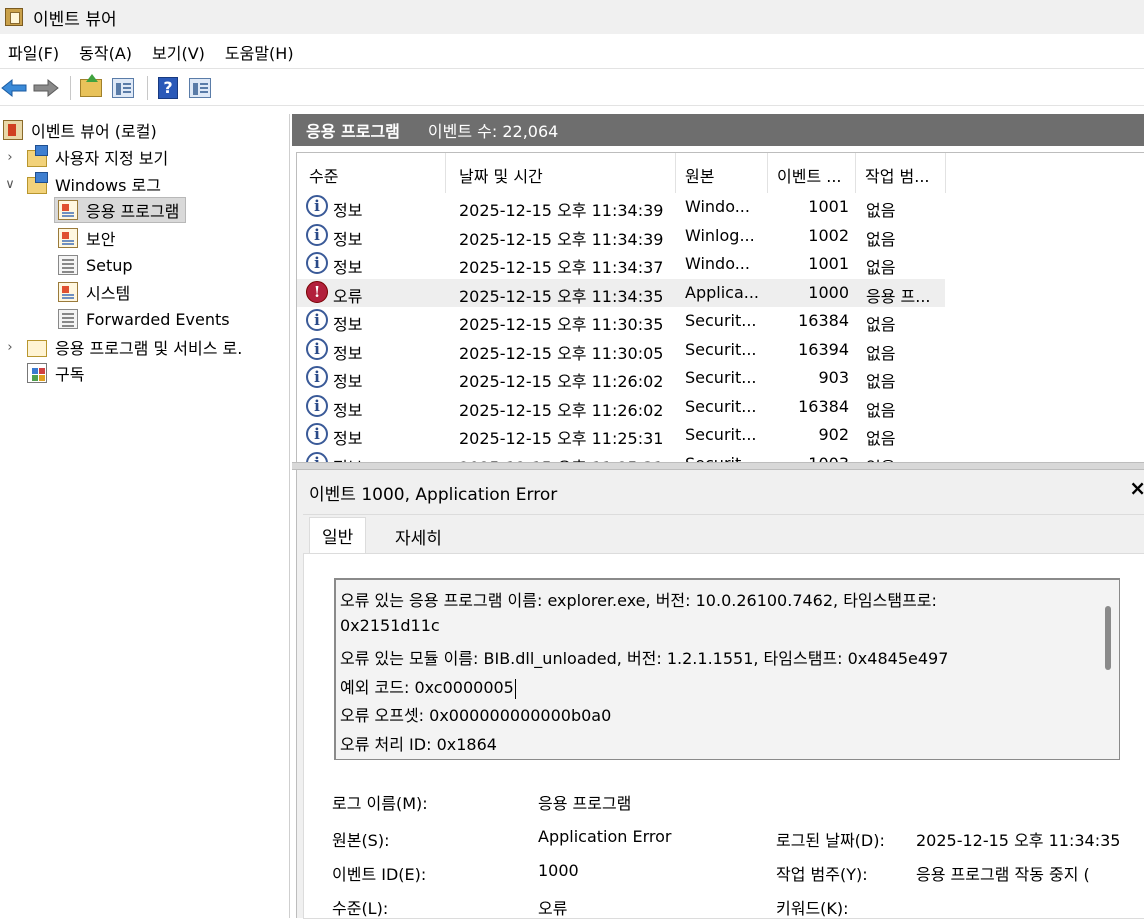 This screenshot has height=919, width=1144. I want to click on tree-item-root: 이벤트 뷰어 (로컬), so click(80, 130).